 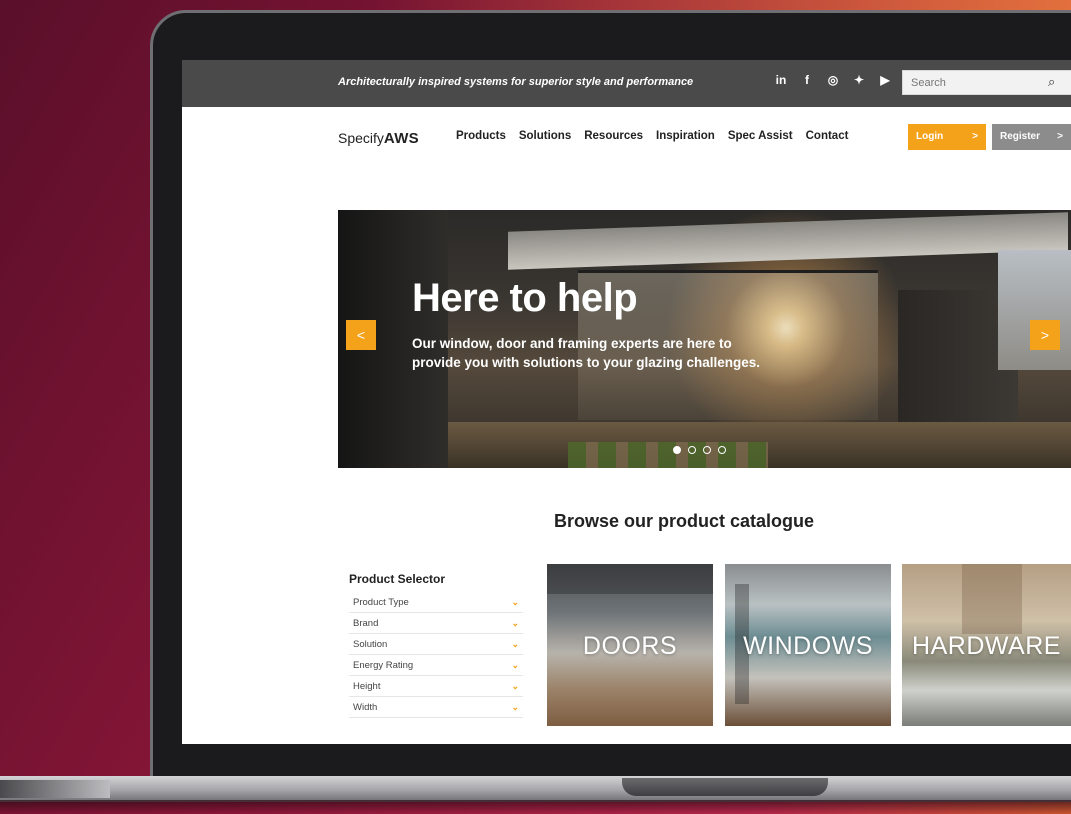 I want to click on nav-item-resources: Resources, so click(x=613, y=136).